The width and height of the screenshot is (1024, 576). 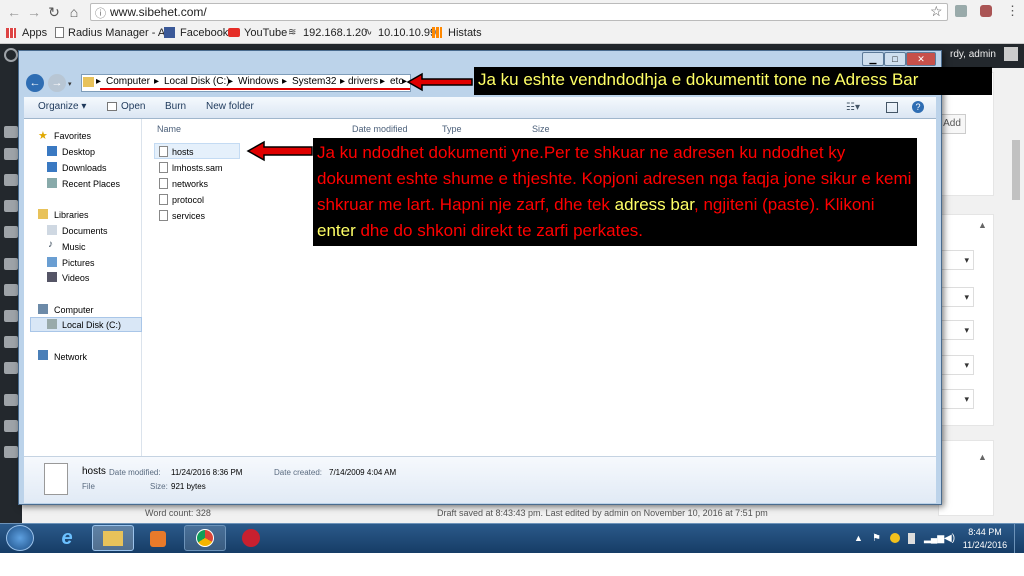 What do you see at coordinates (74, 310) in the screenshot?
I see `nav-computer: Computer` at bounding box center [74, 310].